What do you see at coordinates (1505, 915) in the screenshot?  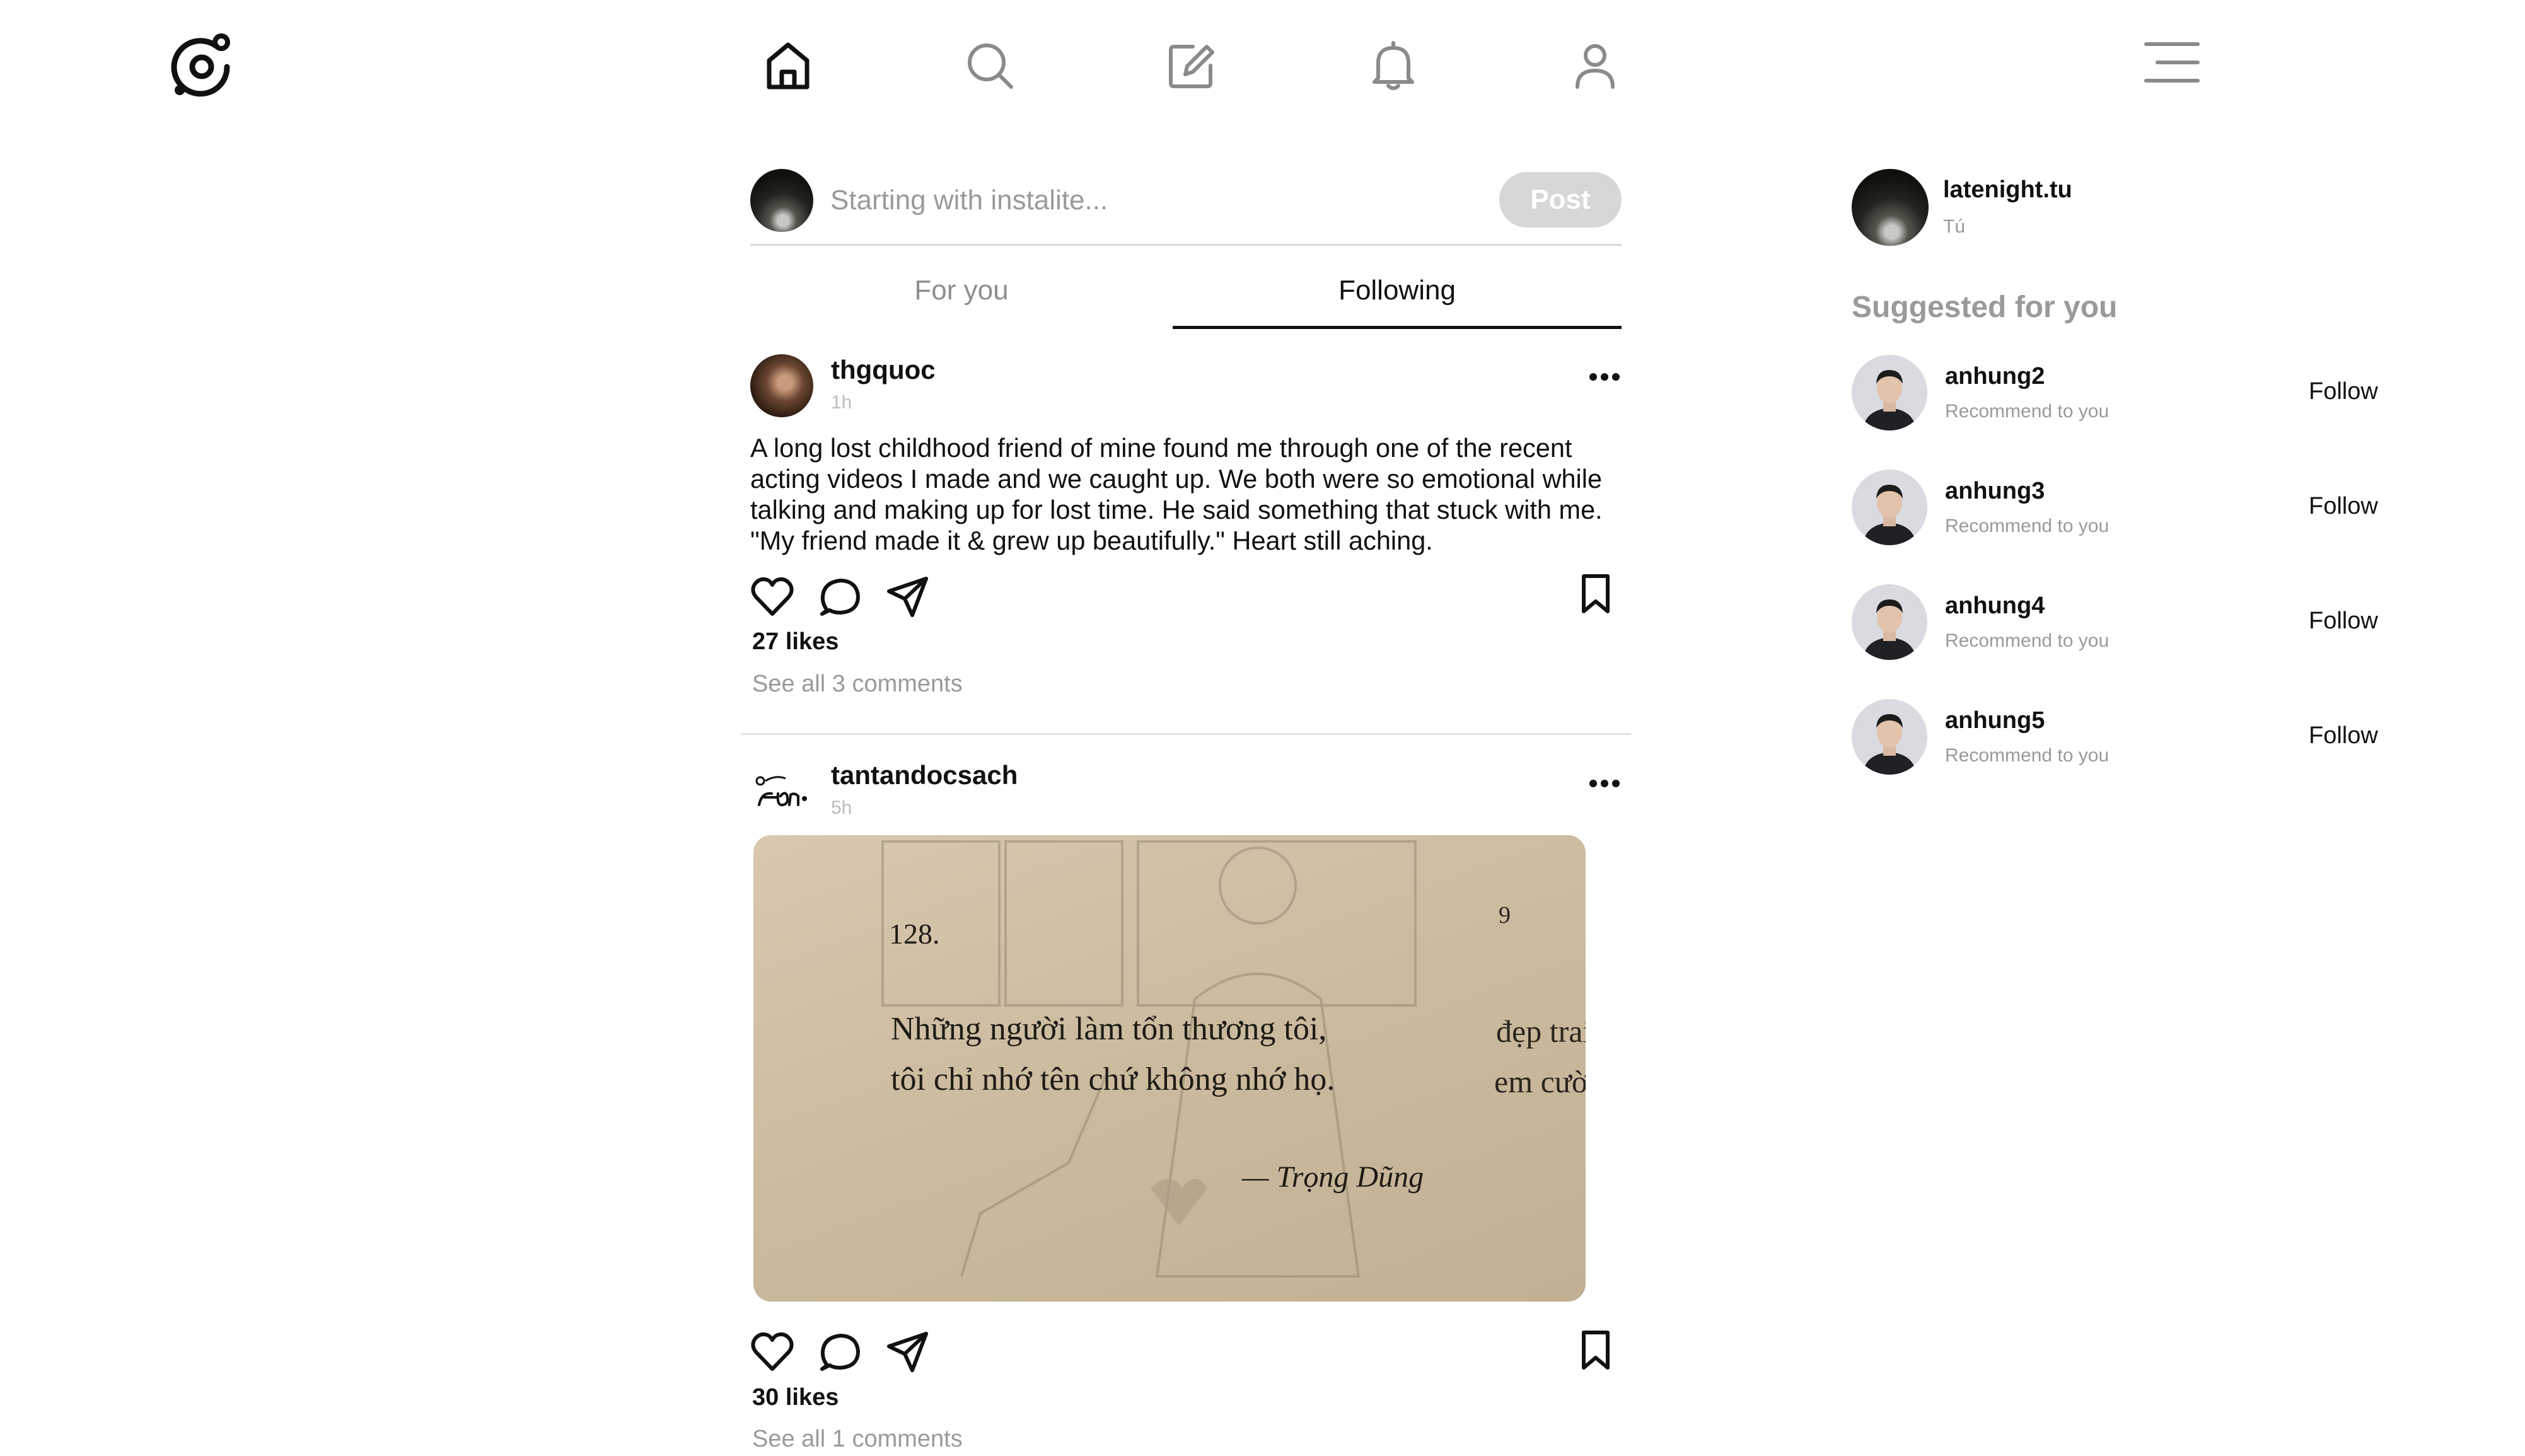 I see `book-edge-text: 9` at bounding box center [1505, 915].